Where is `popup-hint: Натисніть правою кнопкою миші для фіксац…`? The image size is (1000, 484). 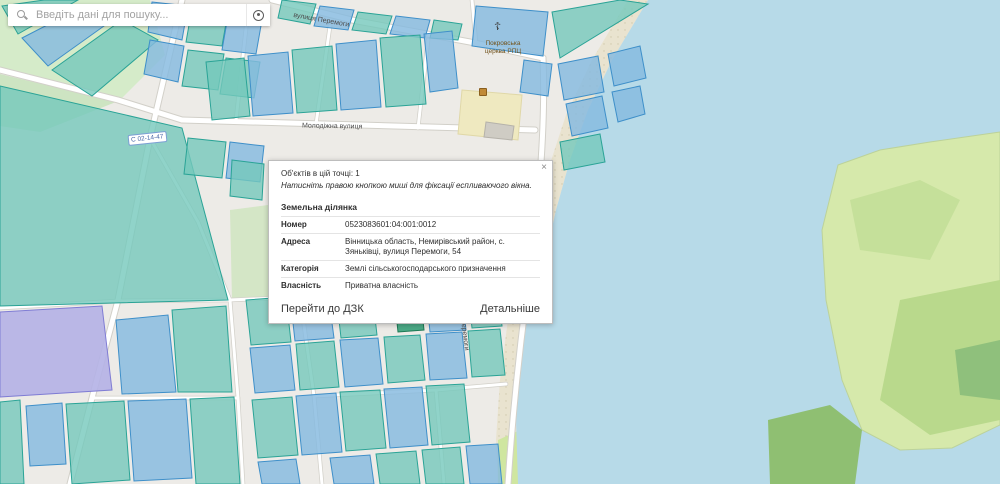 popup-hint: Натисніть правою кнопкою миші для фіксац… is located at coordinates (406, 185).